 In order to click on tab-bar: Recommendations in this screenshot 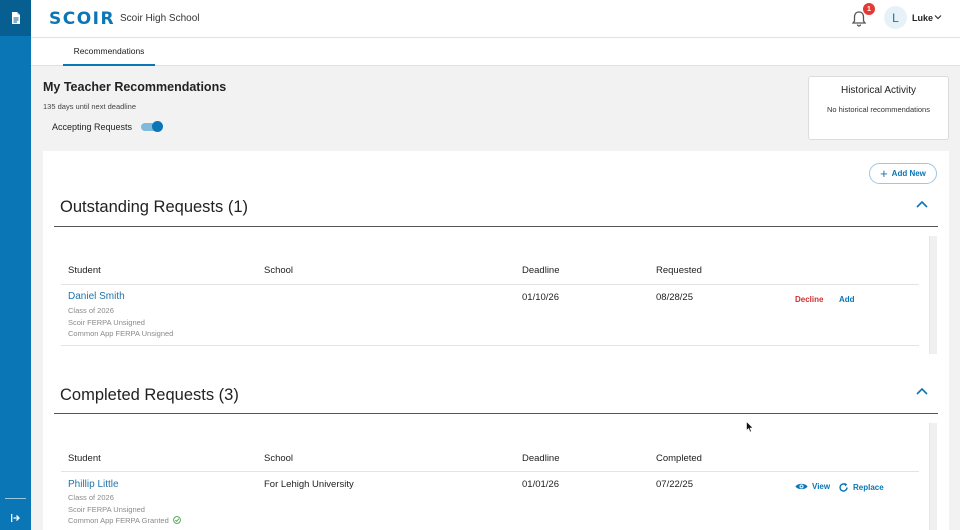, I will do `click(495, 52)`.